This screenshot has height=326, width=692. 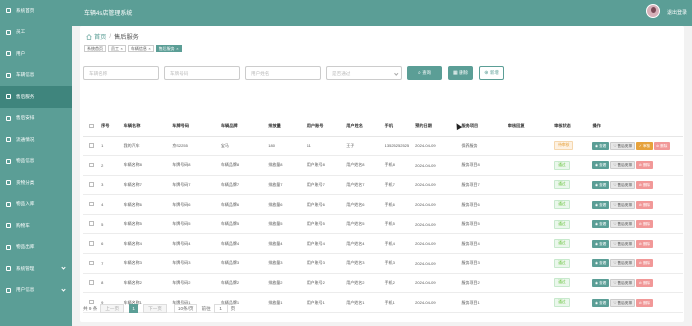 I want to click on query-button: ⌕ 查询, so click(x=424, y=73).